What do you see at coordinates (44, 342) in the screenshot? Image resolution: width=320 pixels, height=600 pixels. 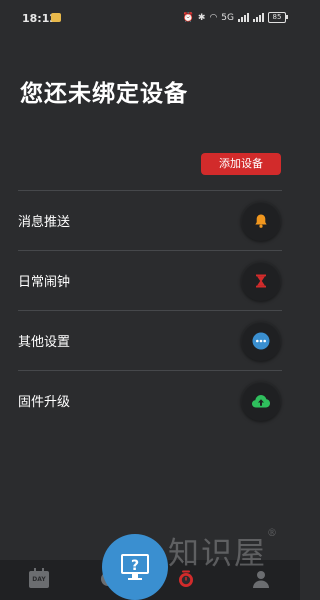 I see `menu-item-label: 其他设置` at bounding box center [44, 342].